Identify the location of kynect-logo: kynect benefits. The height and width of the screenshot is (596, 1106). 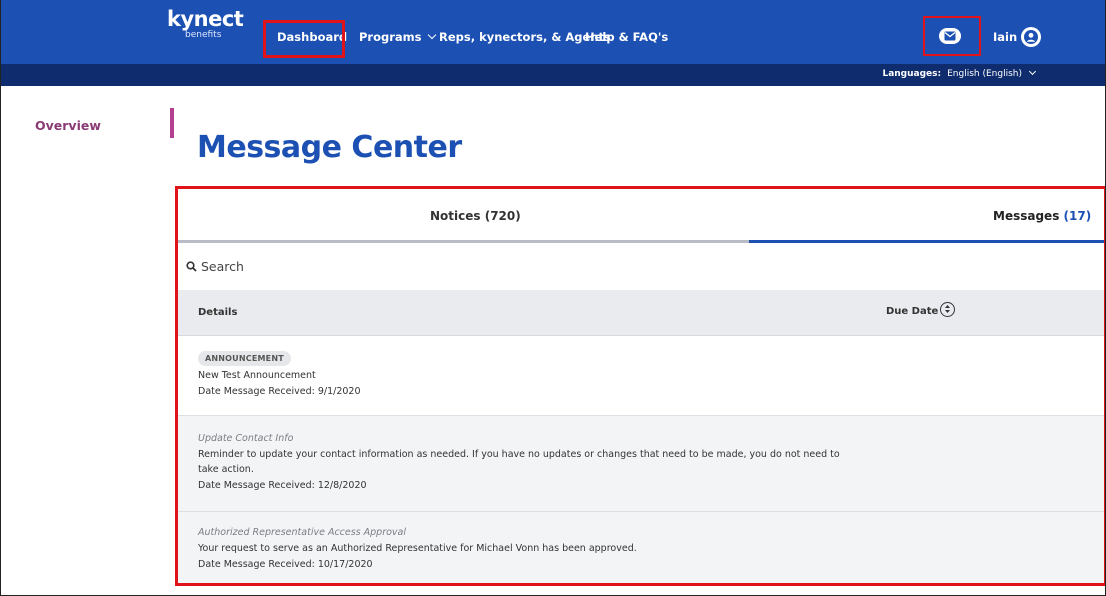
(205, 23).